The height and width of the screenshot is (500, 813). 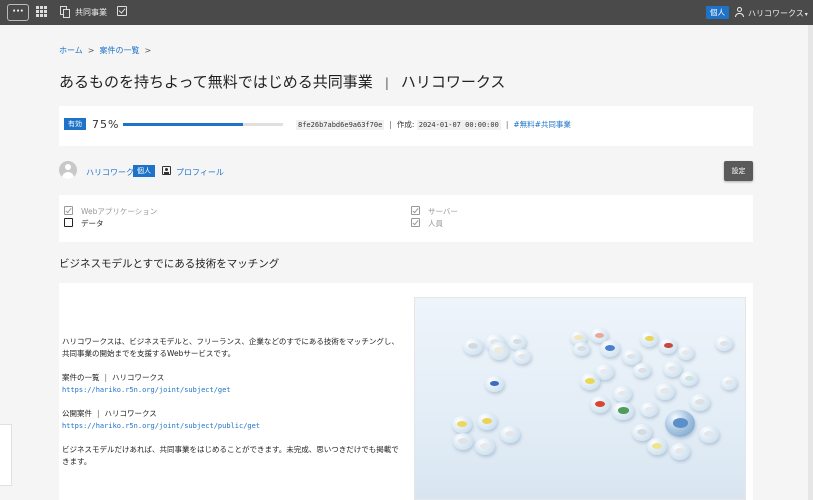 What do you see at coordinates (65, 12) in the screenshot?
I see `copy-icon` at bounding box center [65, 12].